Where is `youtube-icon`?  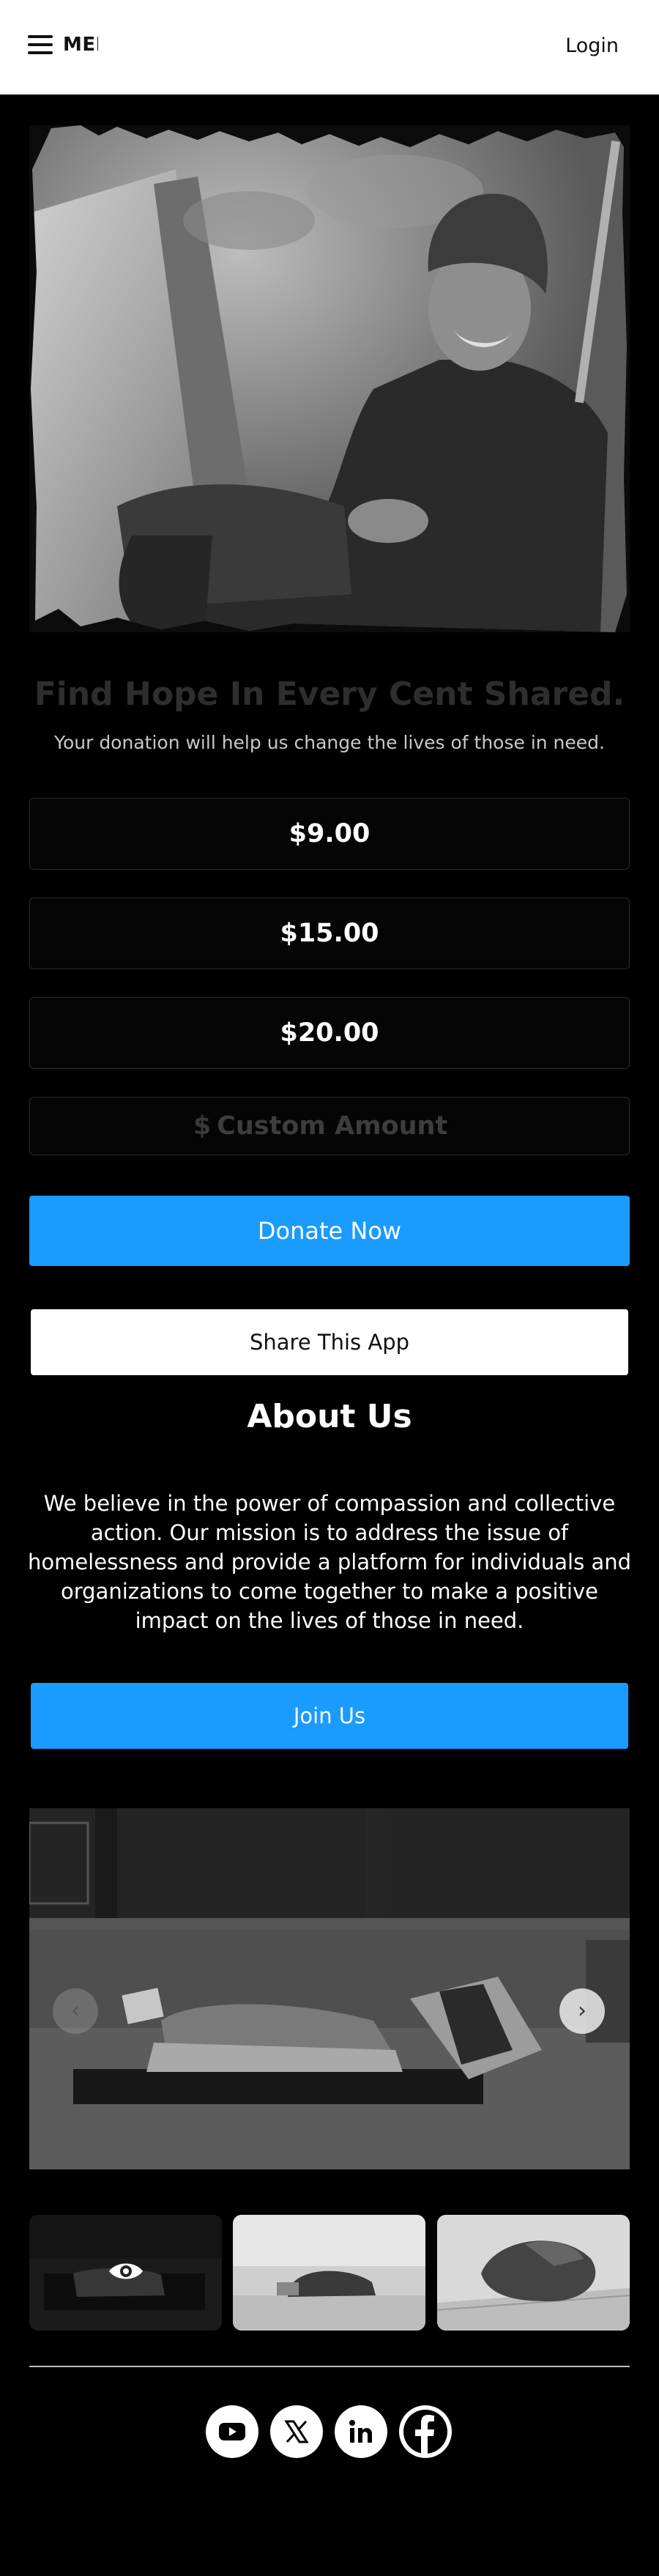
youtube-icon is located at coordinates (232, 2431).